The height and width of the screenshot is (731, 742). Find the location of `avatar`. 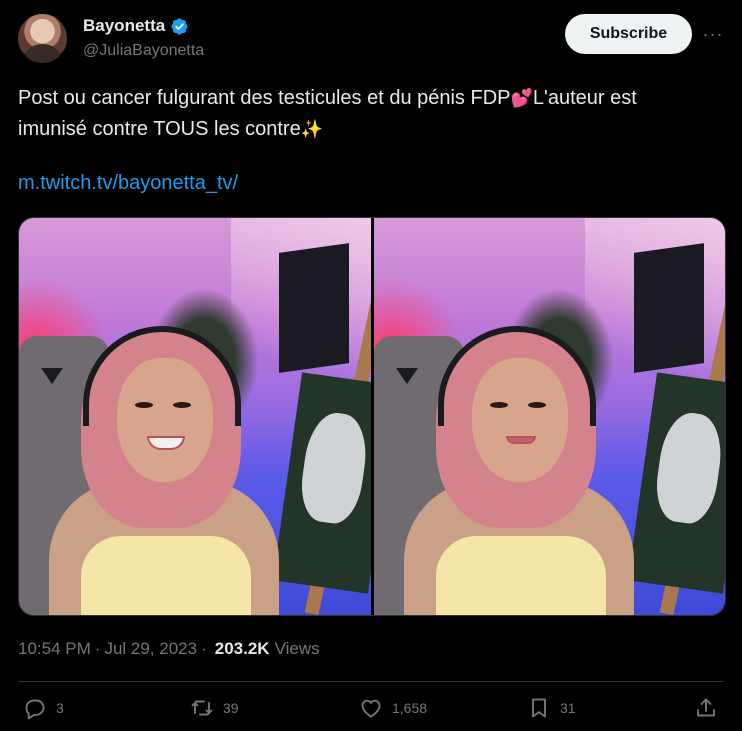

avatar is located at coordinates (42, 38).